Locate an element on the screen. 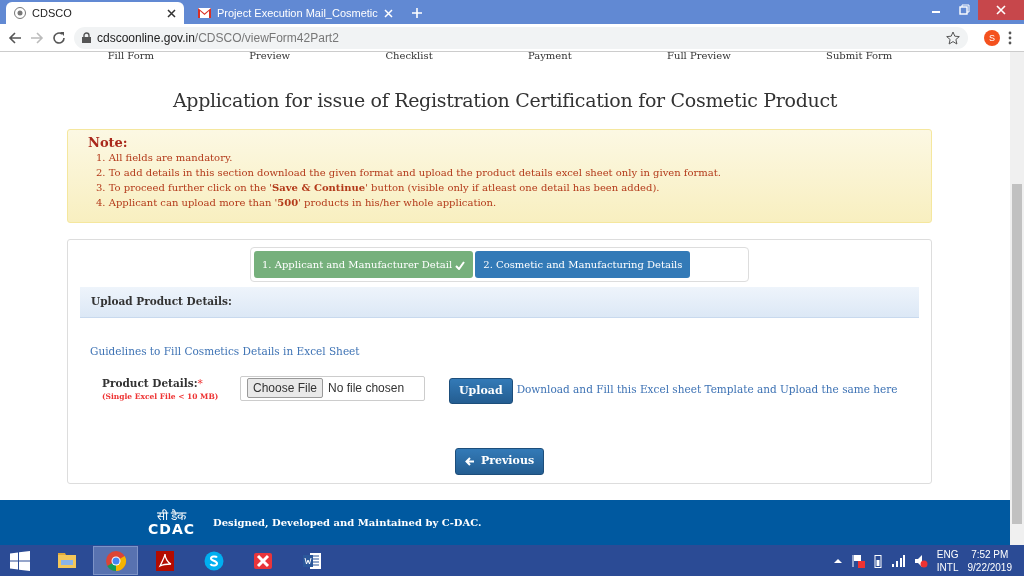  speaker-muted-icon is located at coordinates (920, 560).